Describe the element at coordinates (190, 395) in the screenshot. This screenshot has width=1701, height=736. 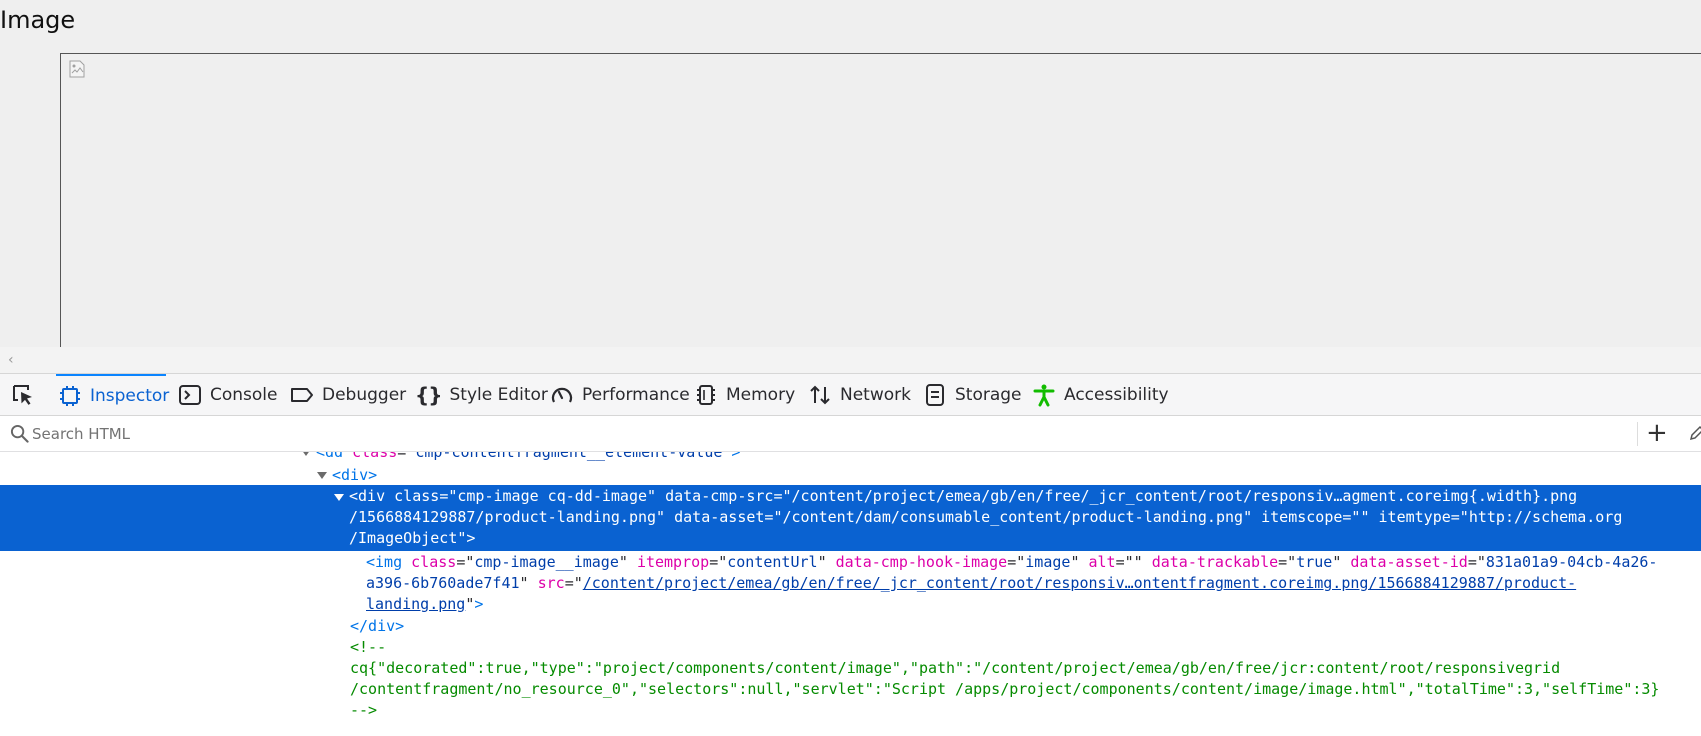
I see `console-icon` at that location.